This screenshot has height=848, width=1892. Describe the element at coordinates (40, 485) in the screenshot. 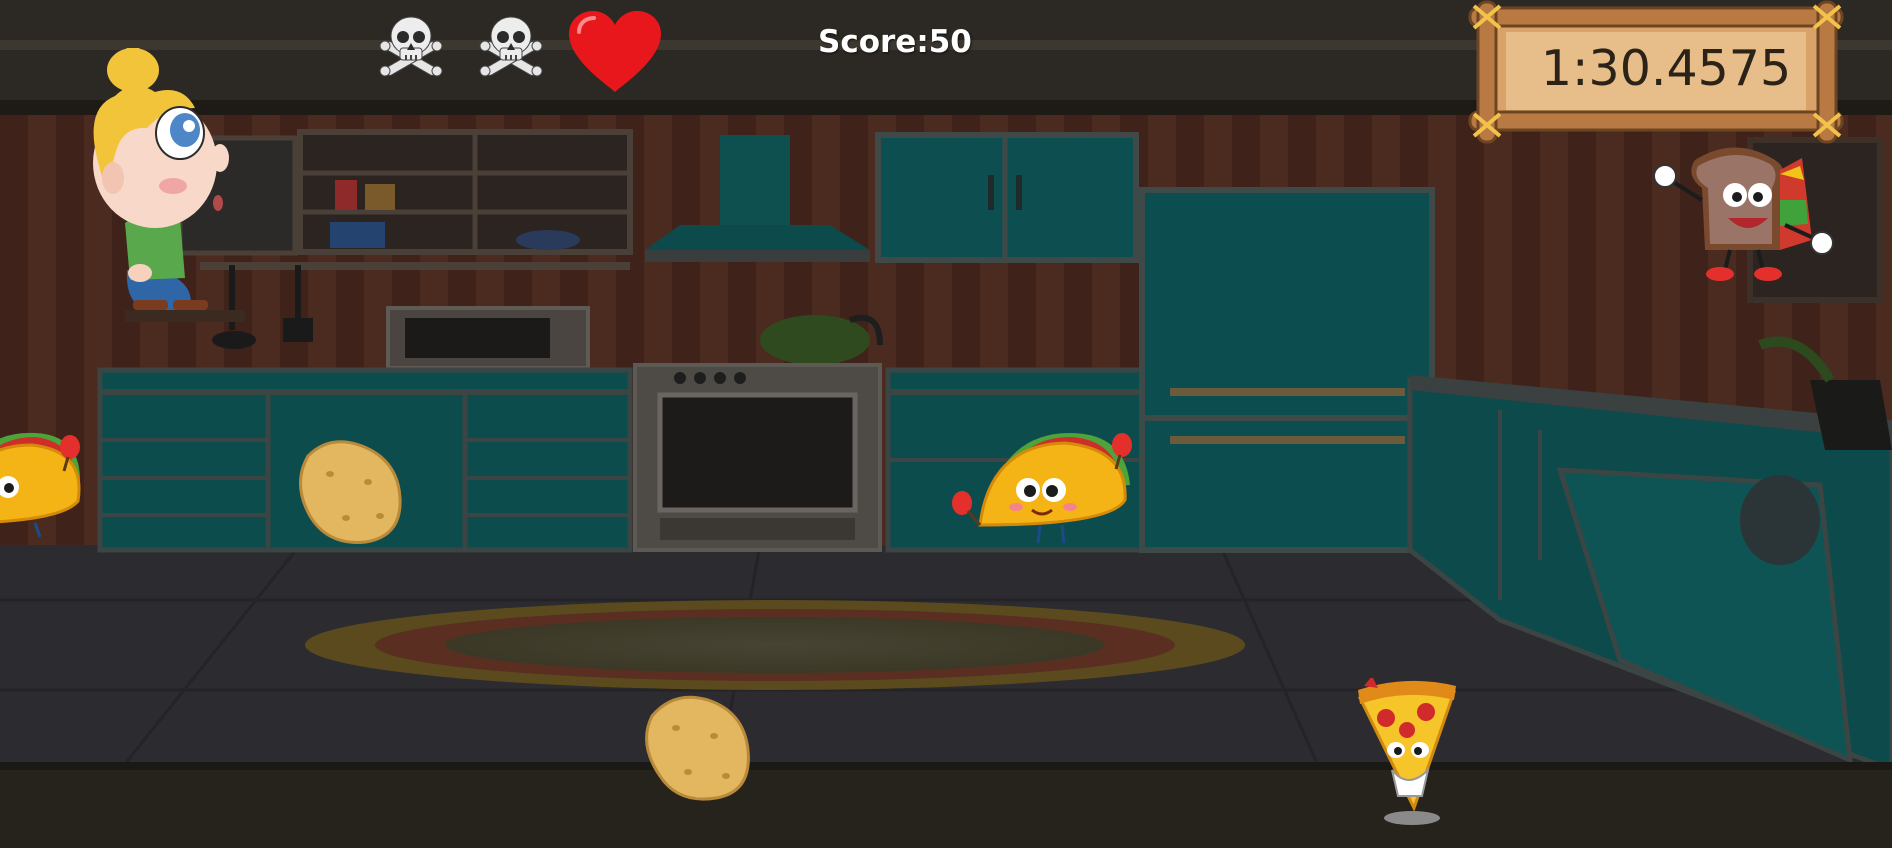

I see `taco-character-left` at that location.